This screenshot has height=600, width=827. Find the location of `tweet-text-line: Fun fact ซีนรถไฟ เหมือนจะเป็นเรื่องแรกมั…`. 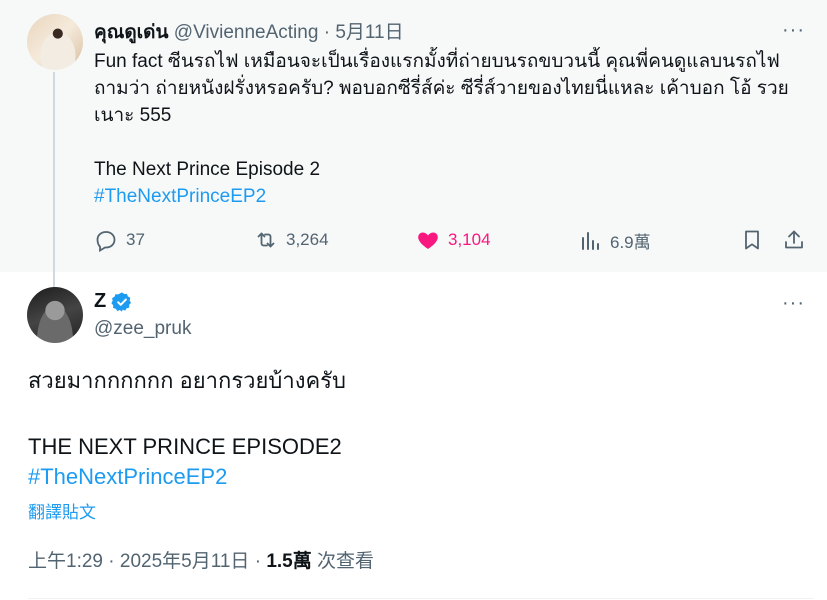

tweet-text-line: Fun fact ซีนรถไฟ เหมือนจะเป็นเรื่องแรกมั… is located at coordinates (437, 61).